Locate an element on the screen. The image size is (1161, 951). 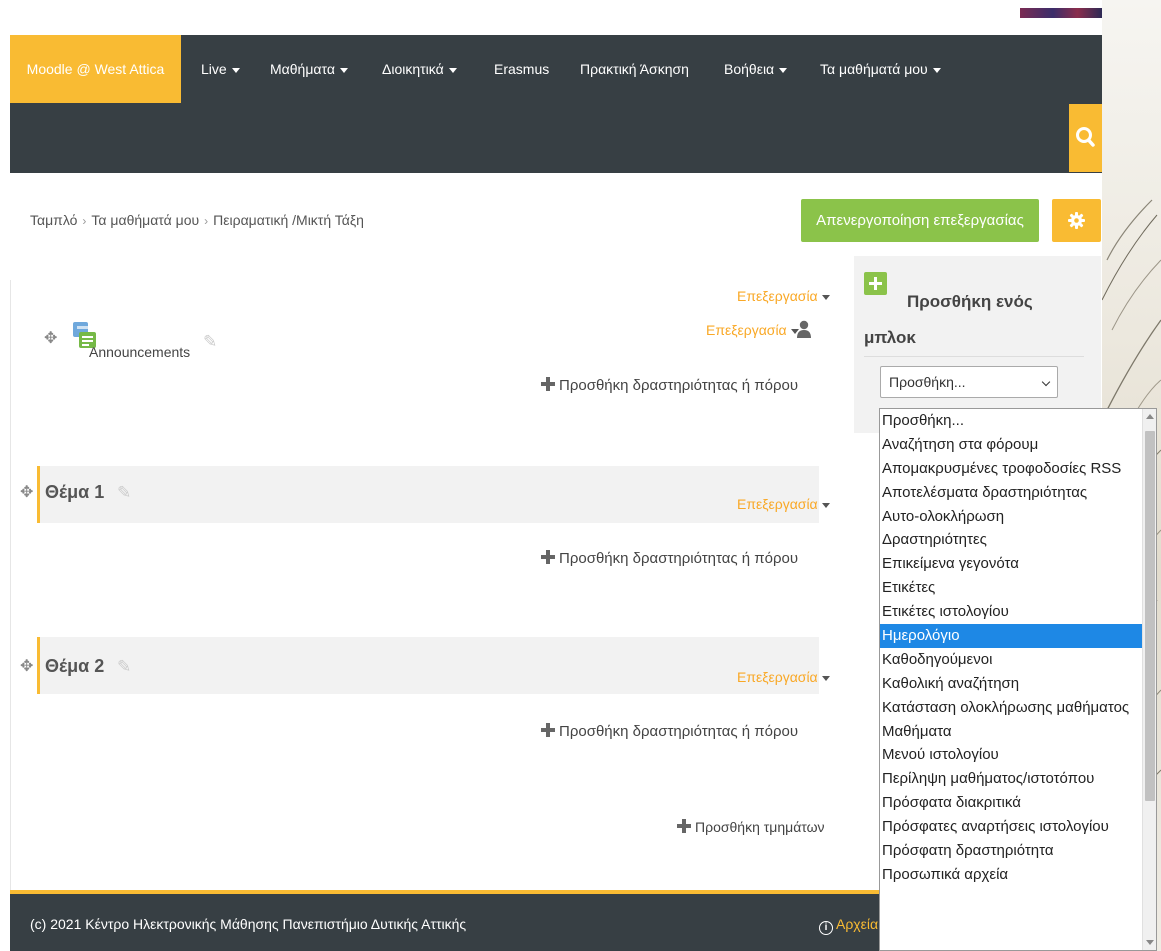
dropdown-option: Προσωπικά αρχεία is located at coordinates (1011, 875).